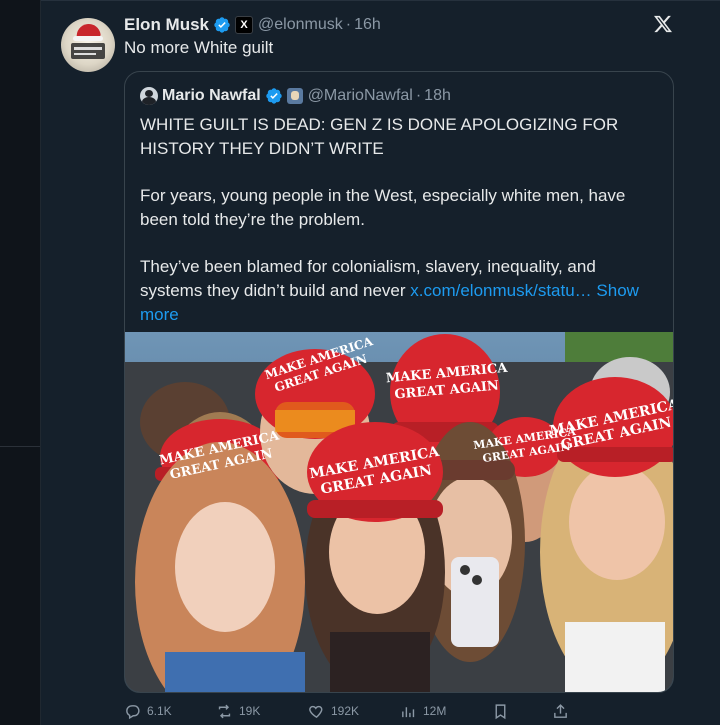  I want to click on post-text: No more White guilt, so click(199, 47).